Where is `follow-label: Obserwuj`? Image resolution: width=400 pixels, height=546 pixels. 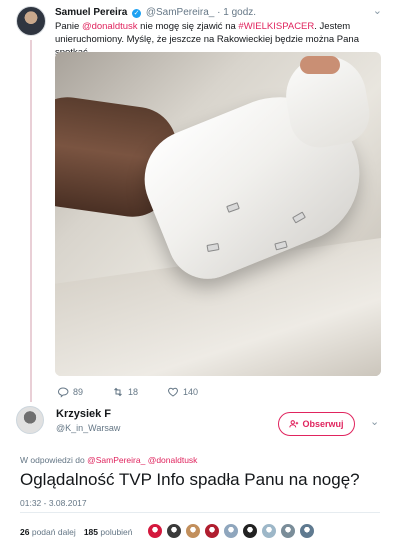
follow-label: Obserwuj is located at coordinates (323, 424).